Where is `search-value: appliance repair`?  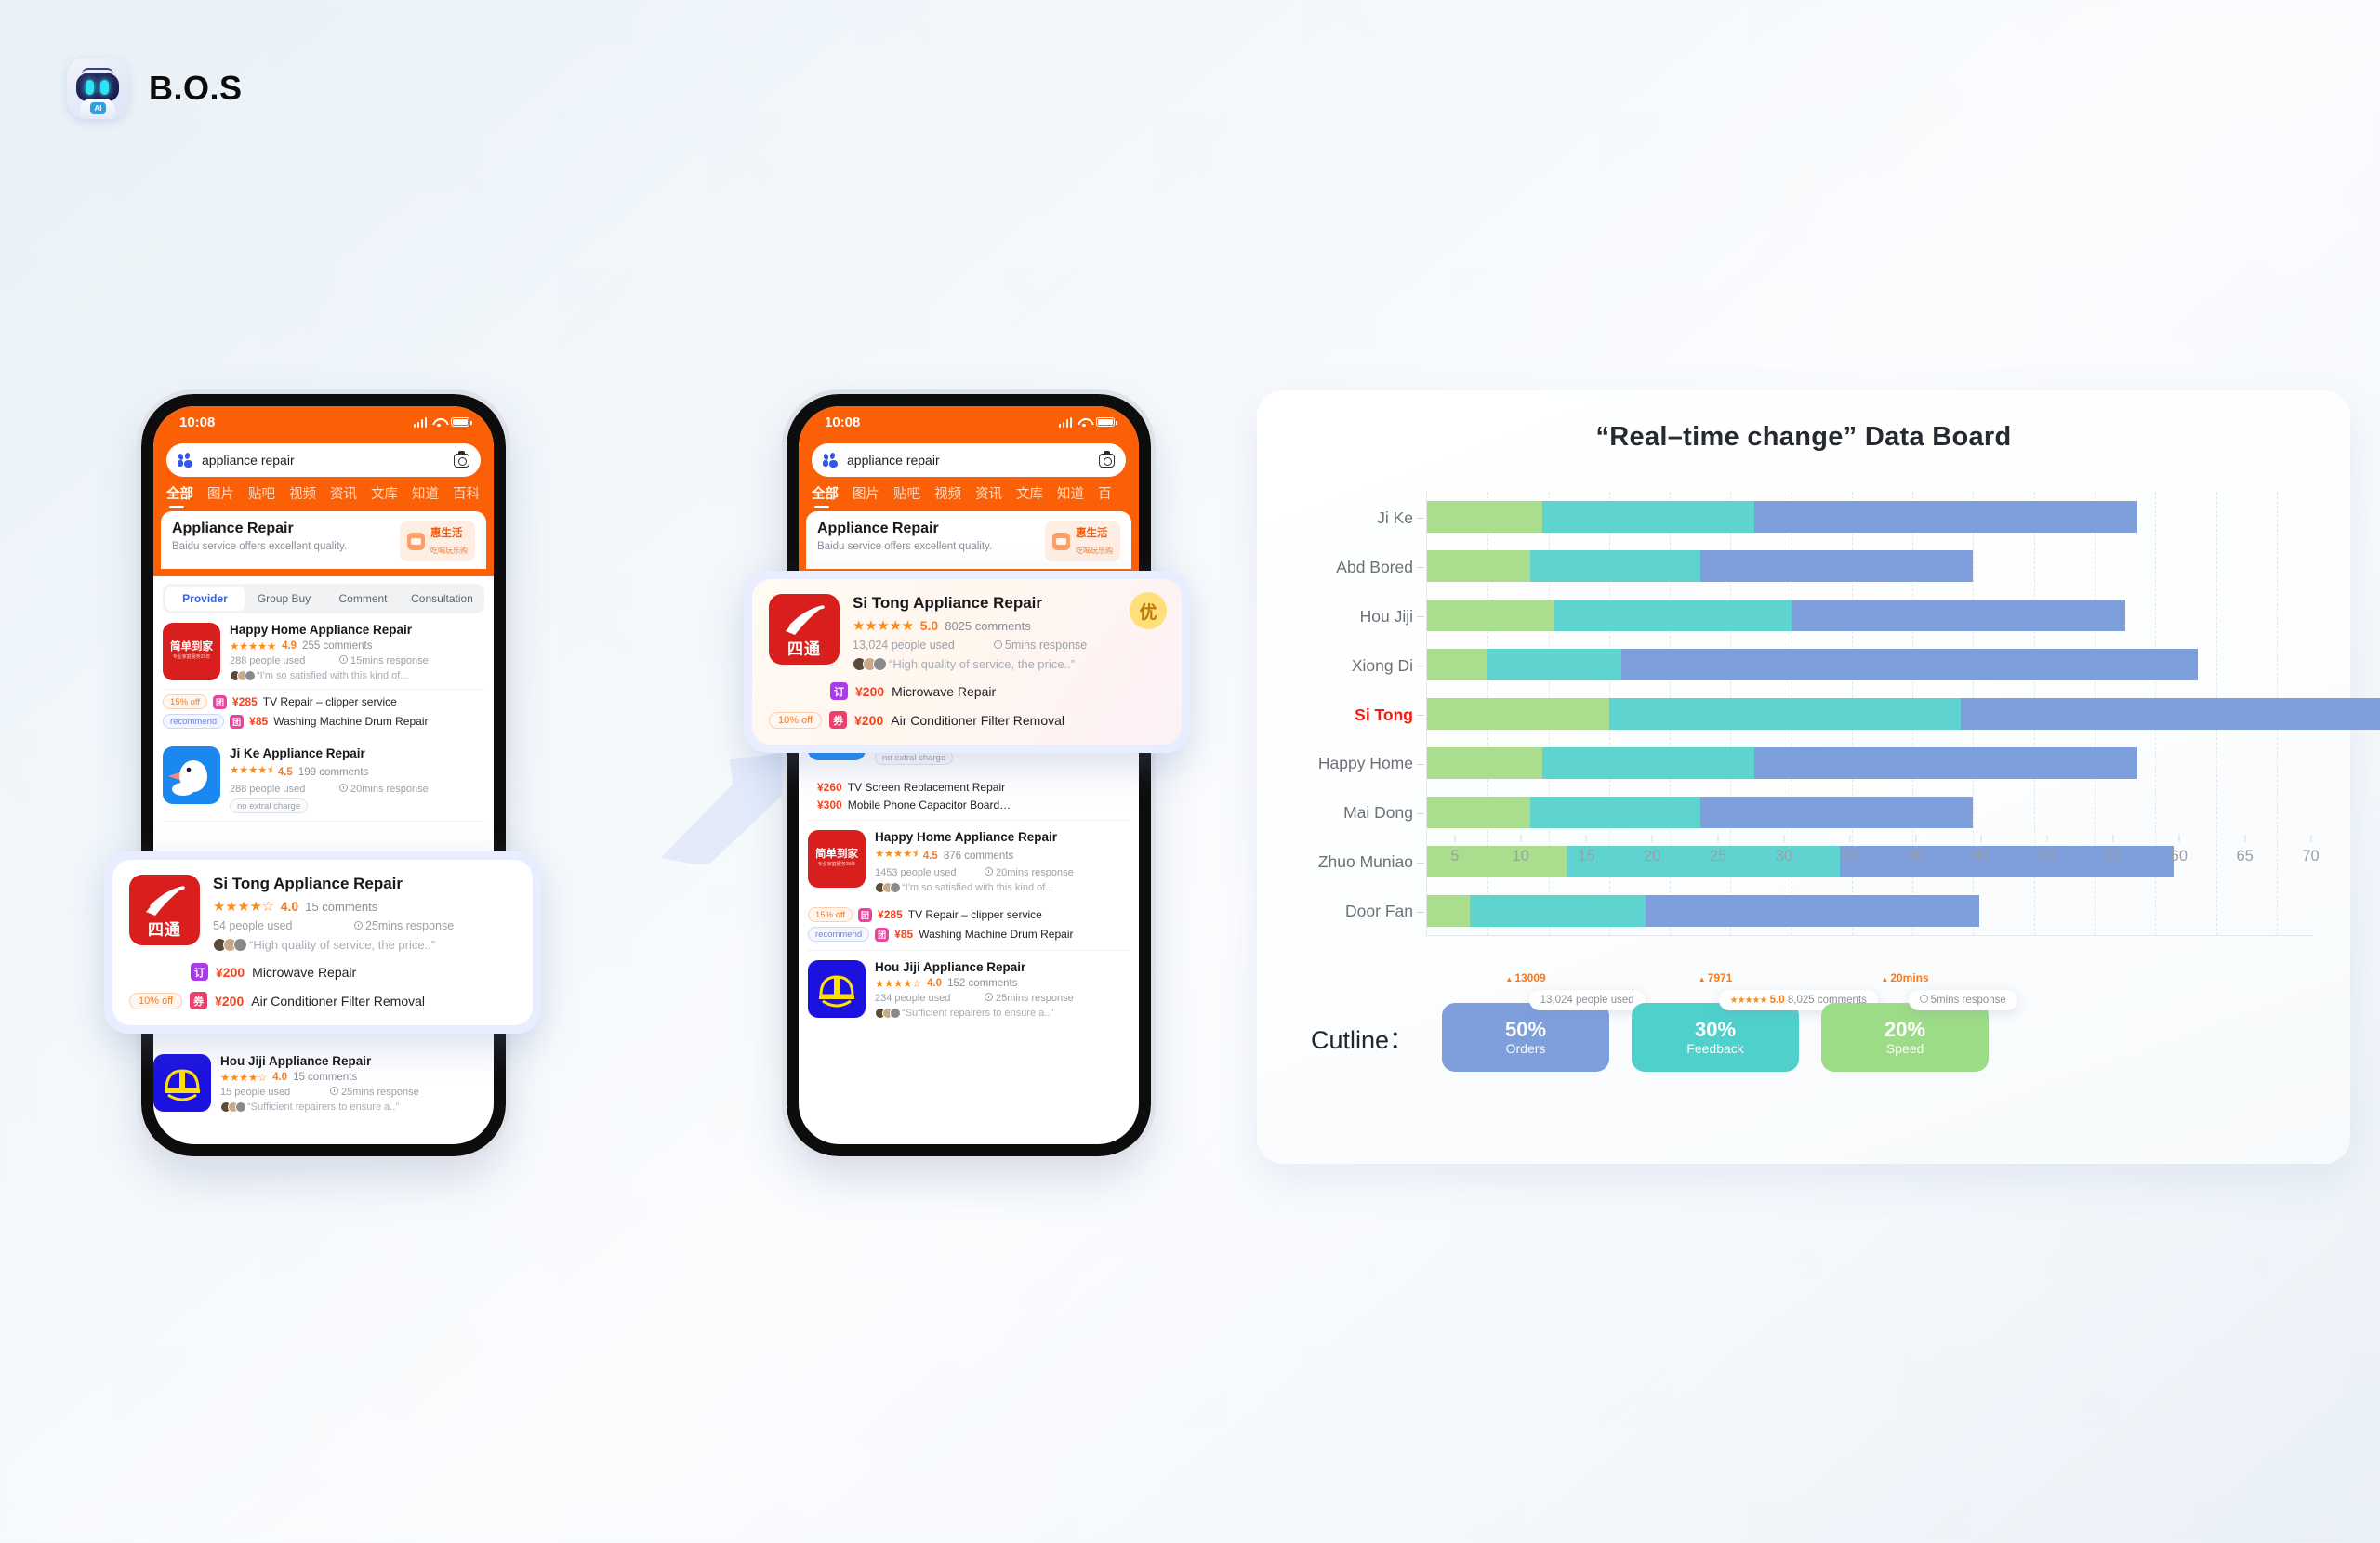
search-value: appliance repair is located at coordinates (249, 460).